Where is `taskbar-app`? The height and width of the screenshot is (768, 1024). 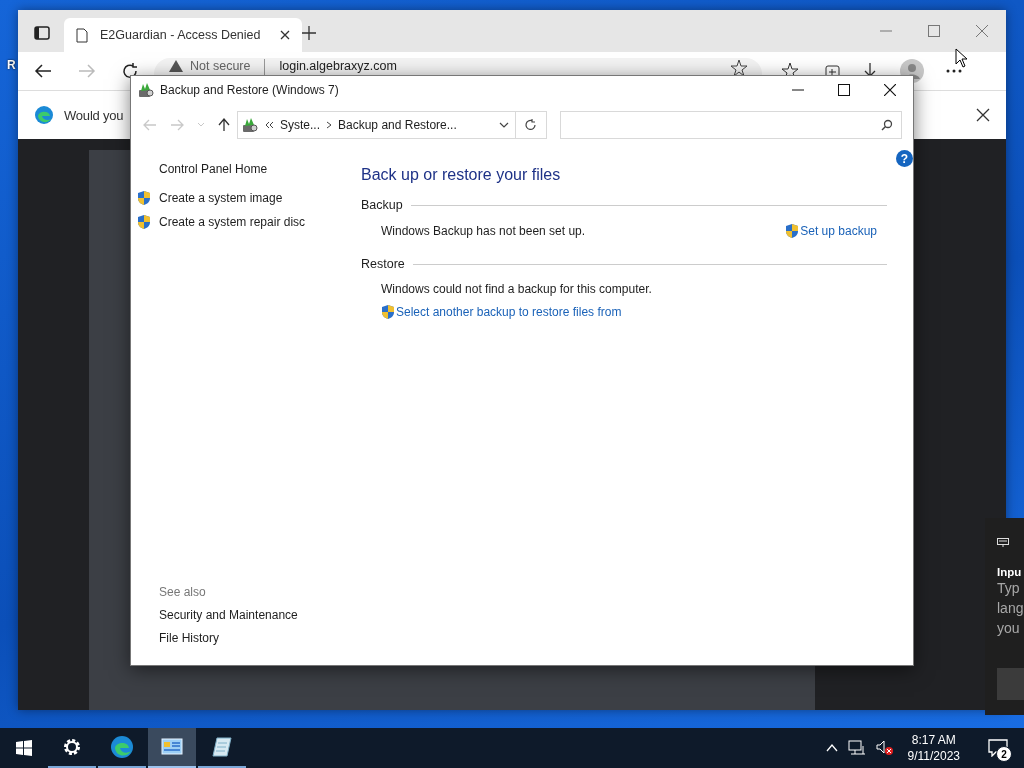 taskbar-app is located at coordinates (172, 748).